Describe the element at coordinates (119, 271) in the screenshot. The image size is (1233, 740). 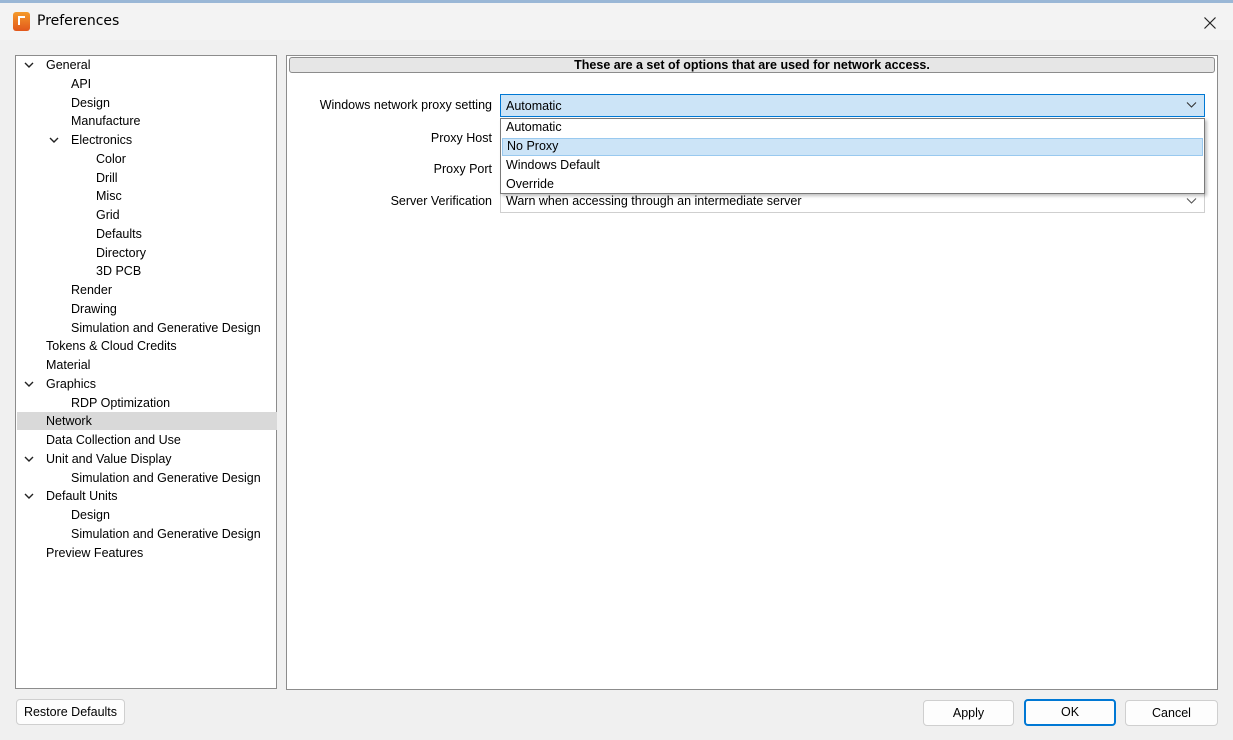
I see `tree-item-label: 3D PCB` at that location.